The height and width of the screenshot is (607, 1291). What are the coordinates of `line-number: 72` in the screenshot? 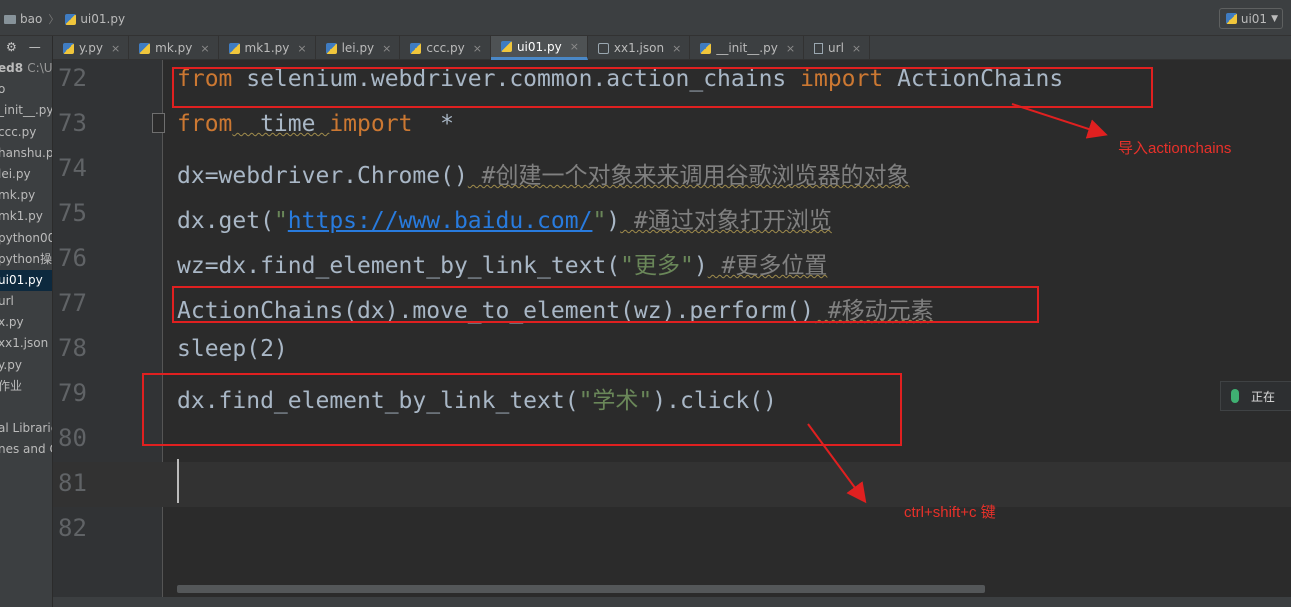 It's located at (72, 78).